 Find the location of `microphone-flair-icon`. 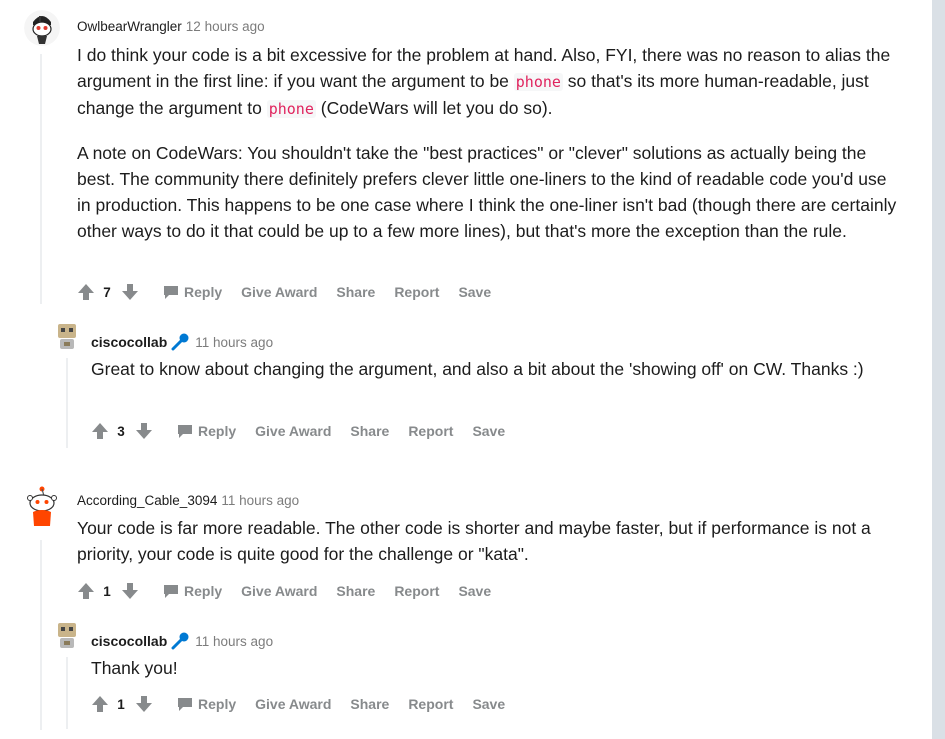

microphone-flair-icon is located at coordinates (181, 642).